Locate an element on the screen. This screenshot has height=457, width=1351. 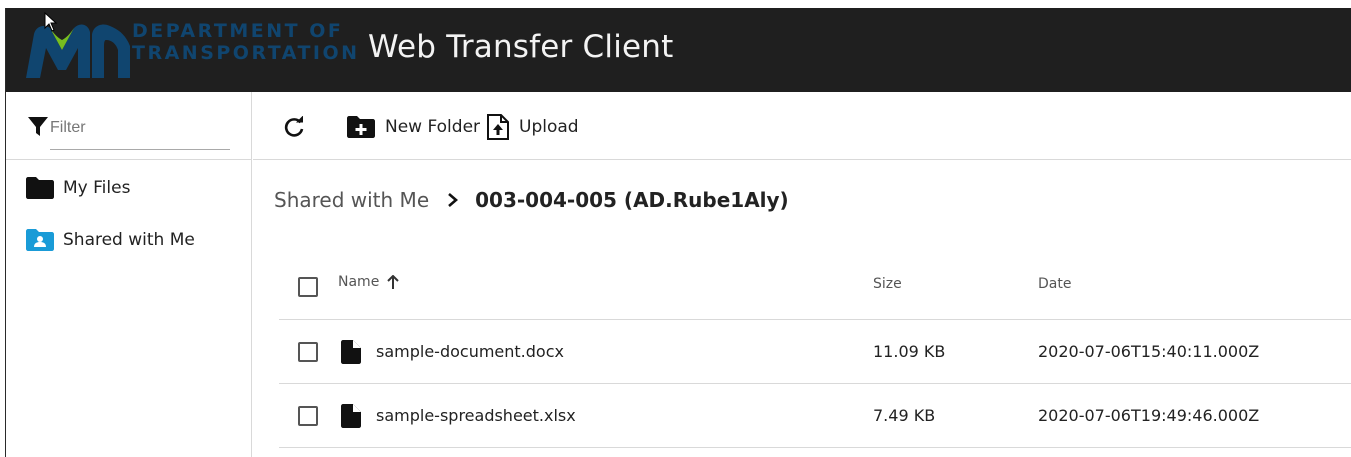
logo-line-1: DEPARTMENT OF is located at coordinates (238, 31).